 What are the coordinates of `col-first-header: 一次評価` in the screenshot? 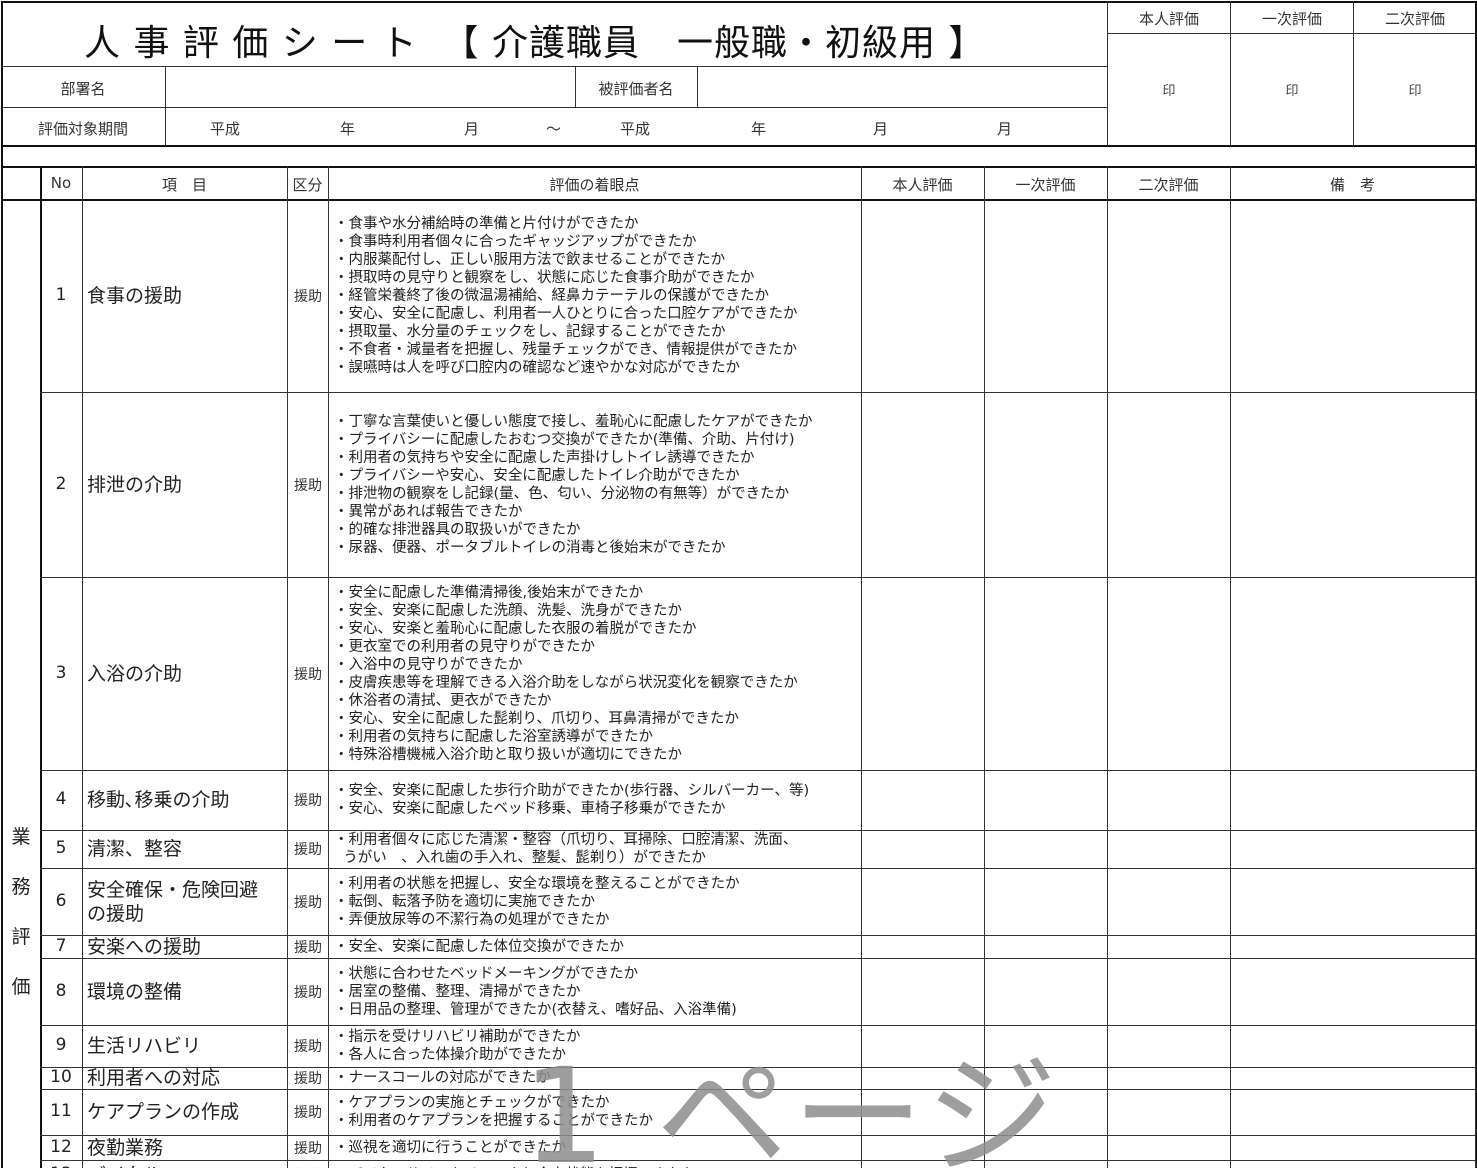 It's located at (1045, 185).